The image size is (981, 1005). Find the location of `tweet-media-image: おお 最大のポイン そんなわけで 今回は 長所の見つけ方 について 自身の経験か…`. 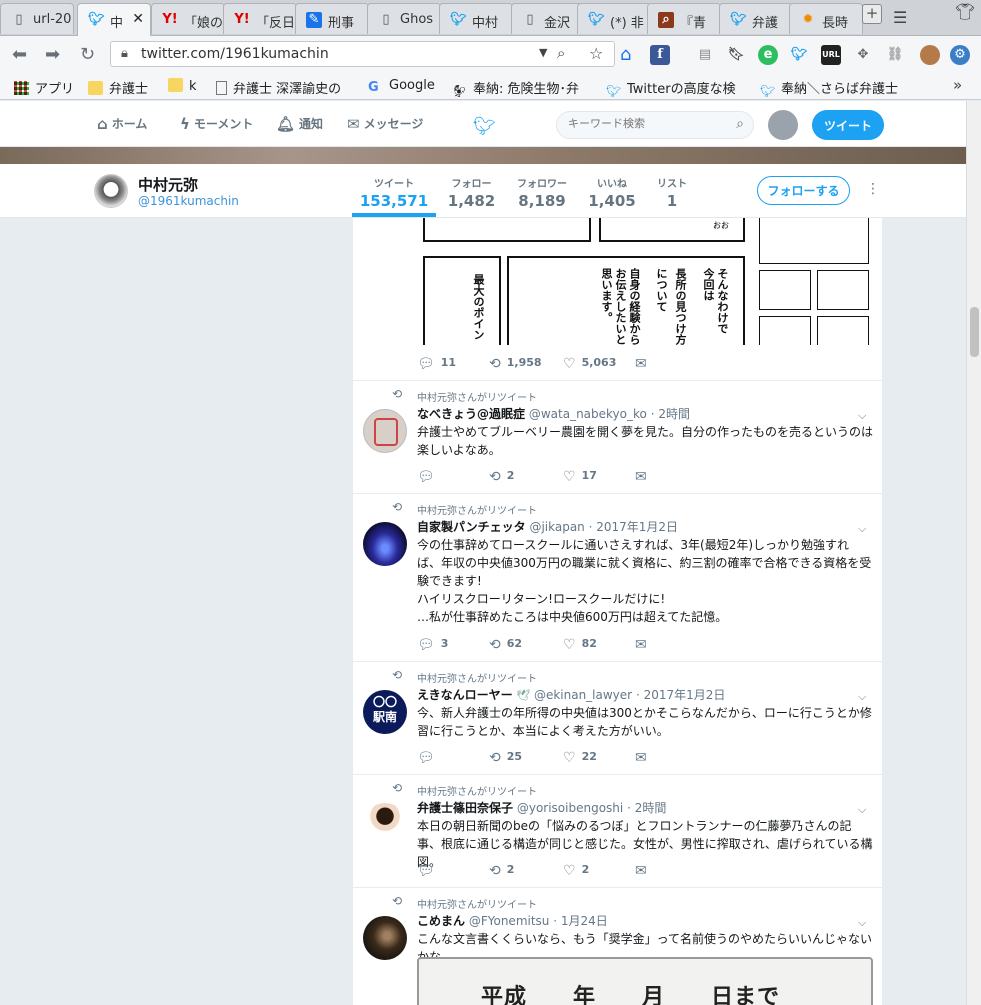

tweet-media-image: おお 最大のポイン そんなわけで 今回は 長所の見つけ方 について 自身の経験か… is located at coordinates (647, 281).